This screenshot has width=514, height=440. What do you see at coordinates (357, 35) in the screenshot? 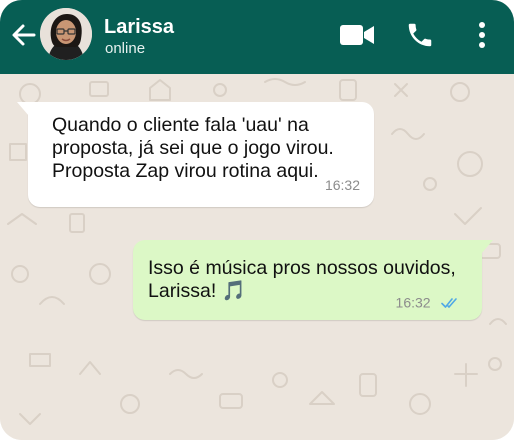
I see `video-call-icon` at bounding box center [357, 35].